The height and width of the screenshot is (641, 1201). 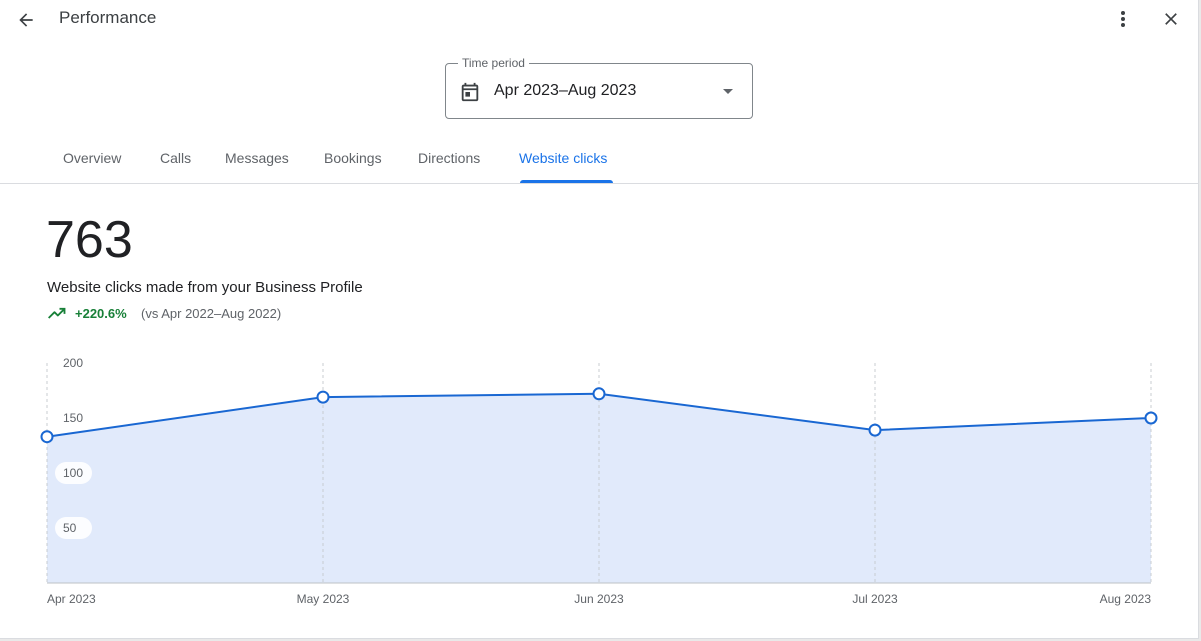 I want to click on close-button, so click(x=1171, y=19).